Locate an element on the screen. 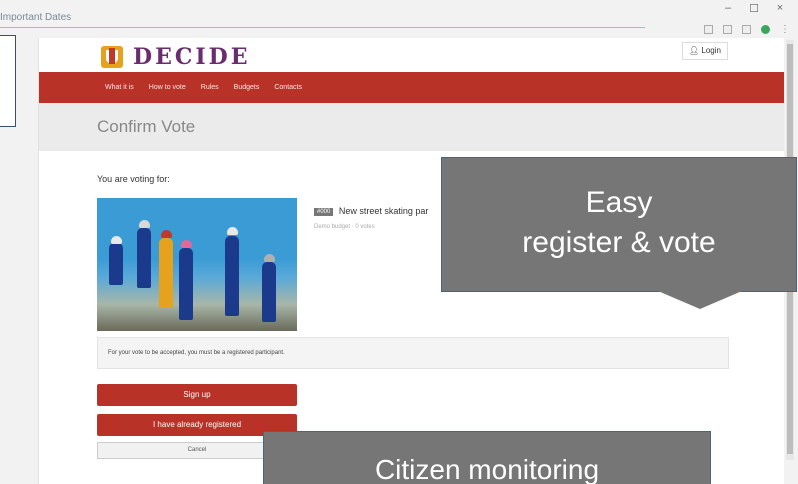 The width and height of the screenshot is (798, 484). nav-item-budgets: Budgets is located at coordinates (247, 87).